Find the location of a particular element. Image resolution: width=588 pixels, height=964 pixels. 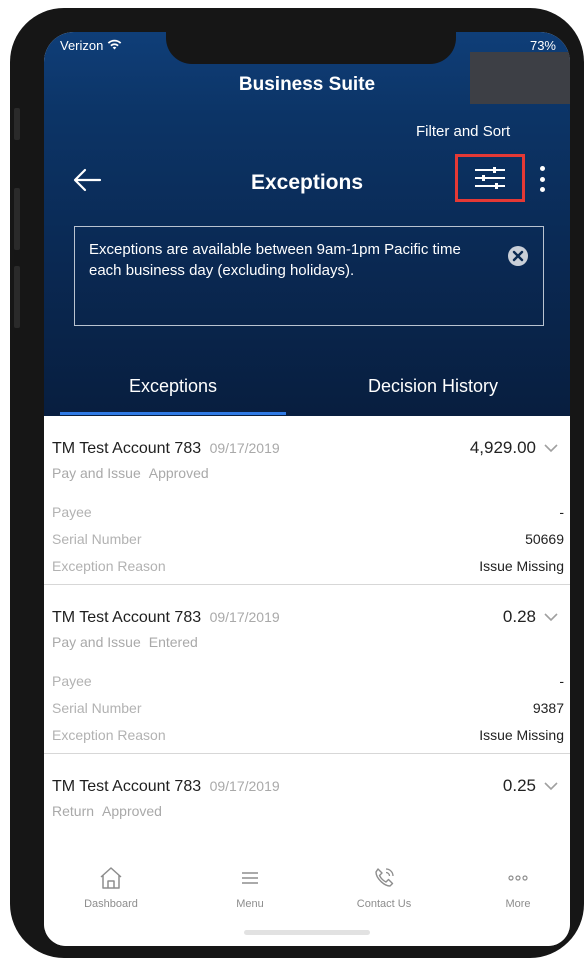

nav-more-label: More is located at coordinates (518, 904).